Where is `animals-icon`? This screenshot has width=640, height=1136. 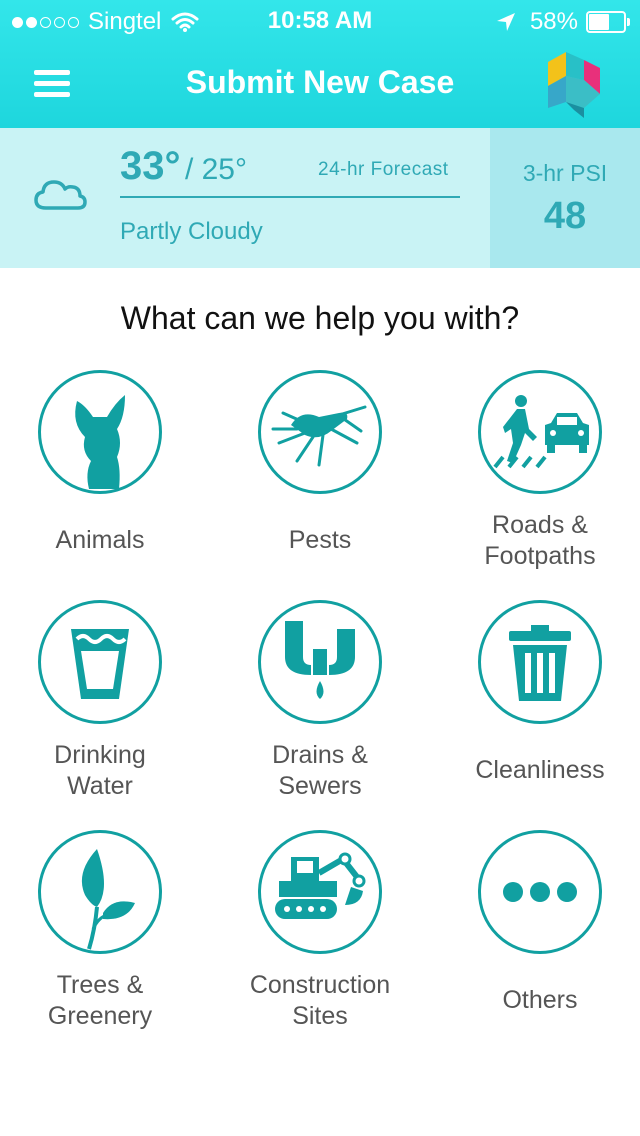 animals-icon is located at coordinates (100, 432).